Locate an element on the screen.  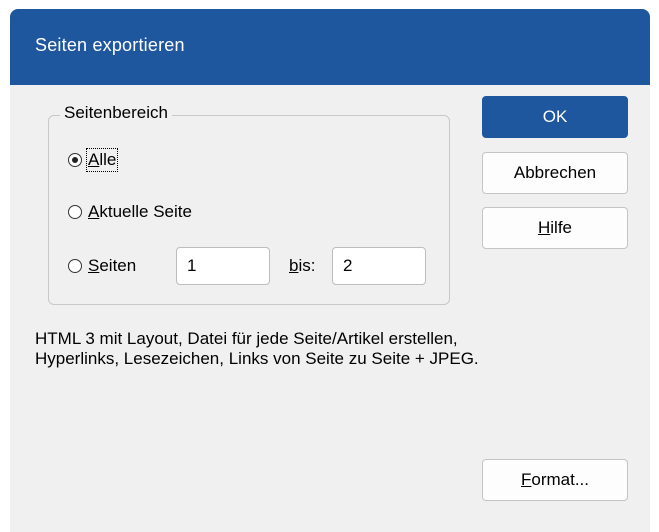
radio-current-page-indicator is located at coordinates (75, 212).